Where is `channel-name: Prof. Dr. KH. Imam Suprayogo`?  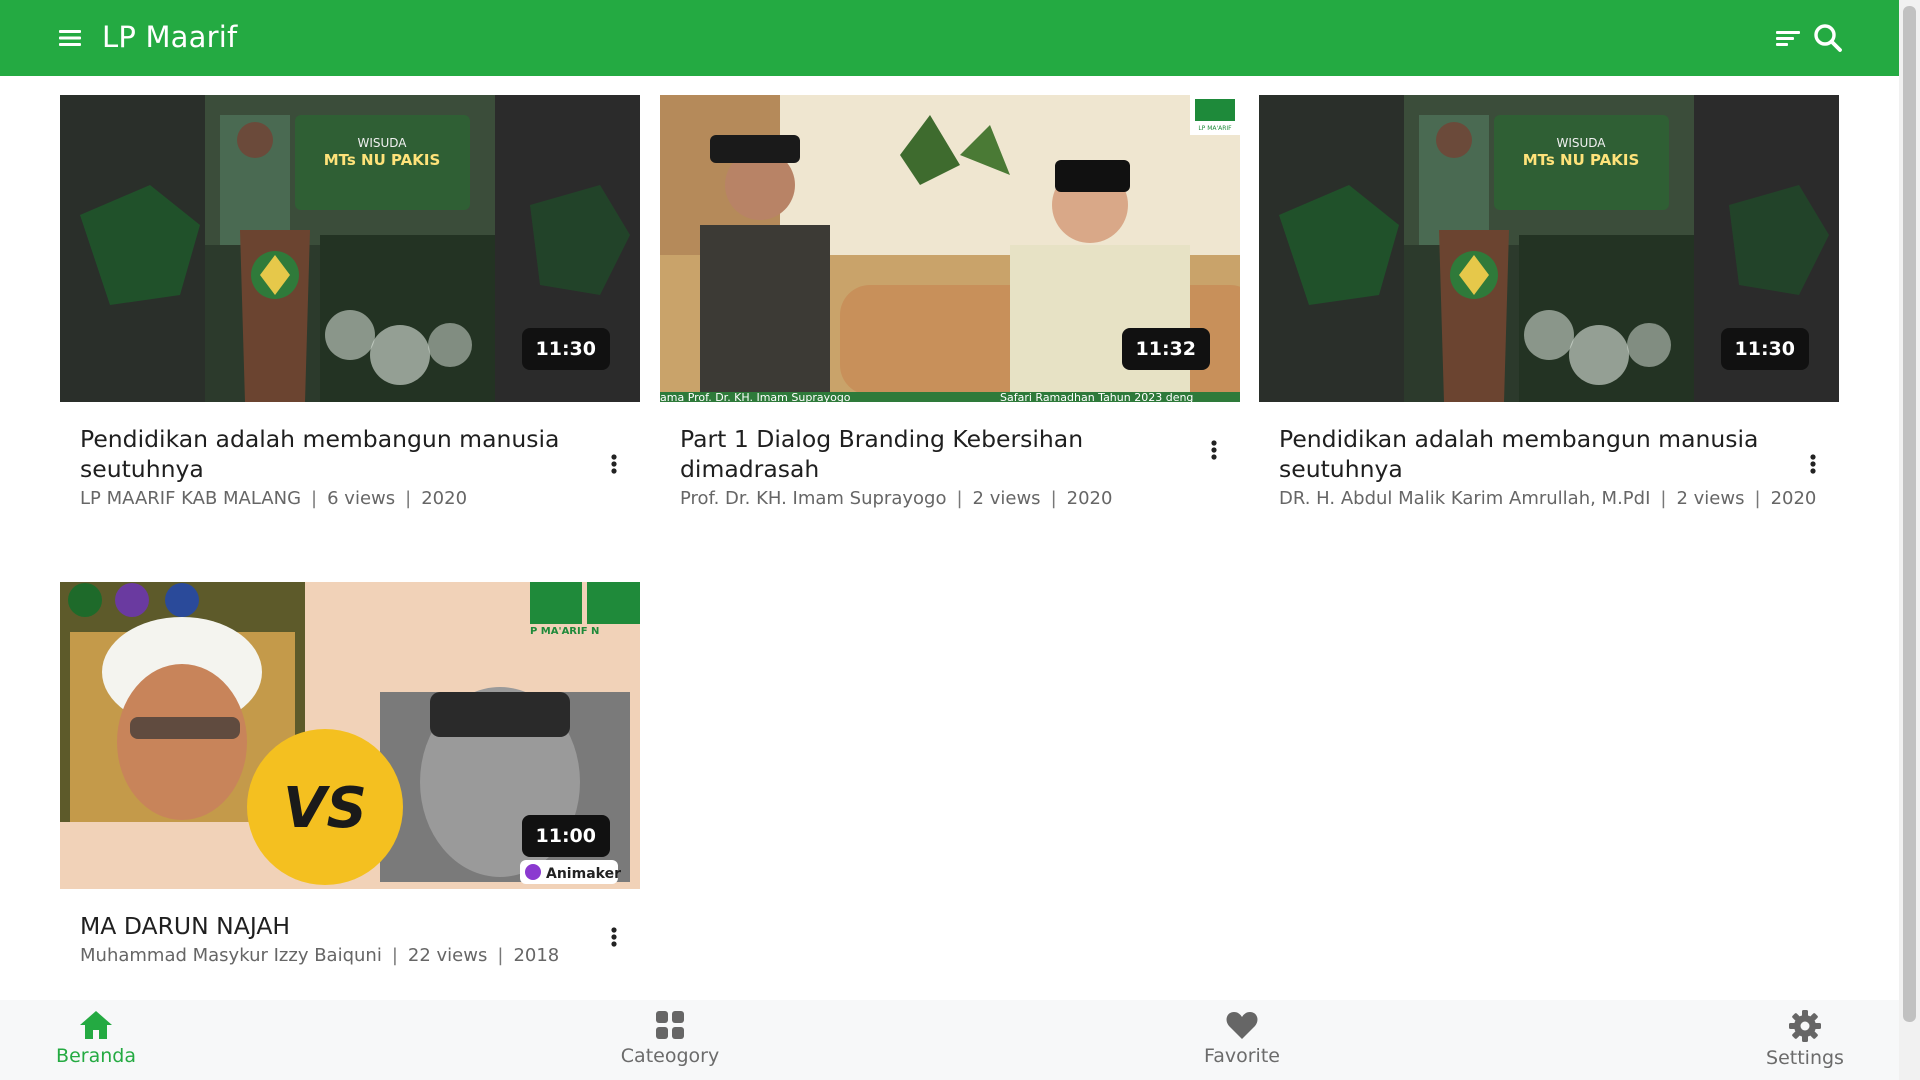
channel-name: Prof. Dr. KH. Imam Suprayogo is located at coordinates (813, 498).